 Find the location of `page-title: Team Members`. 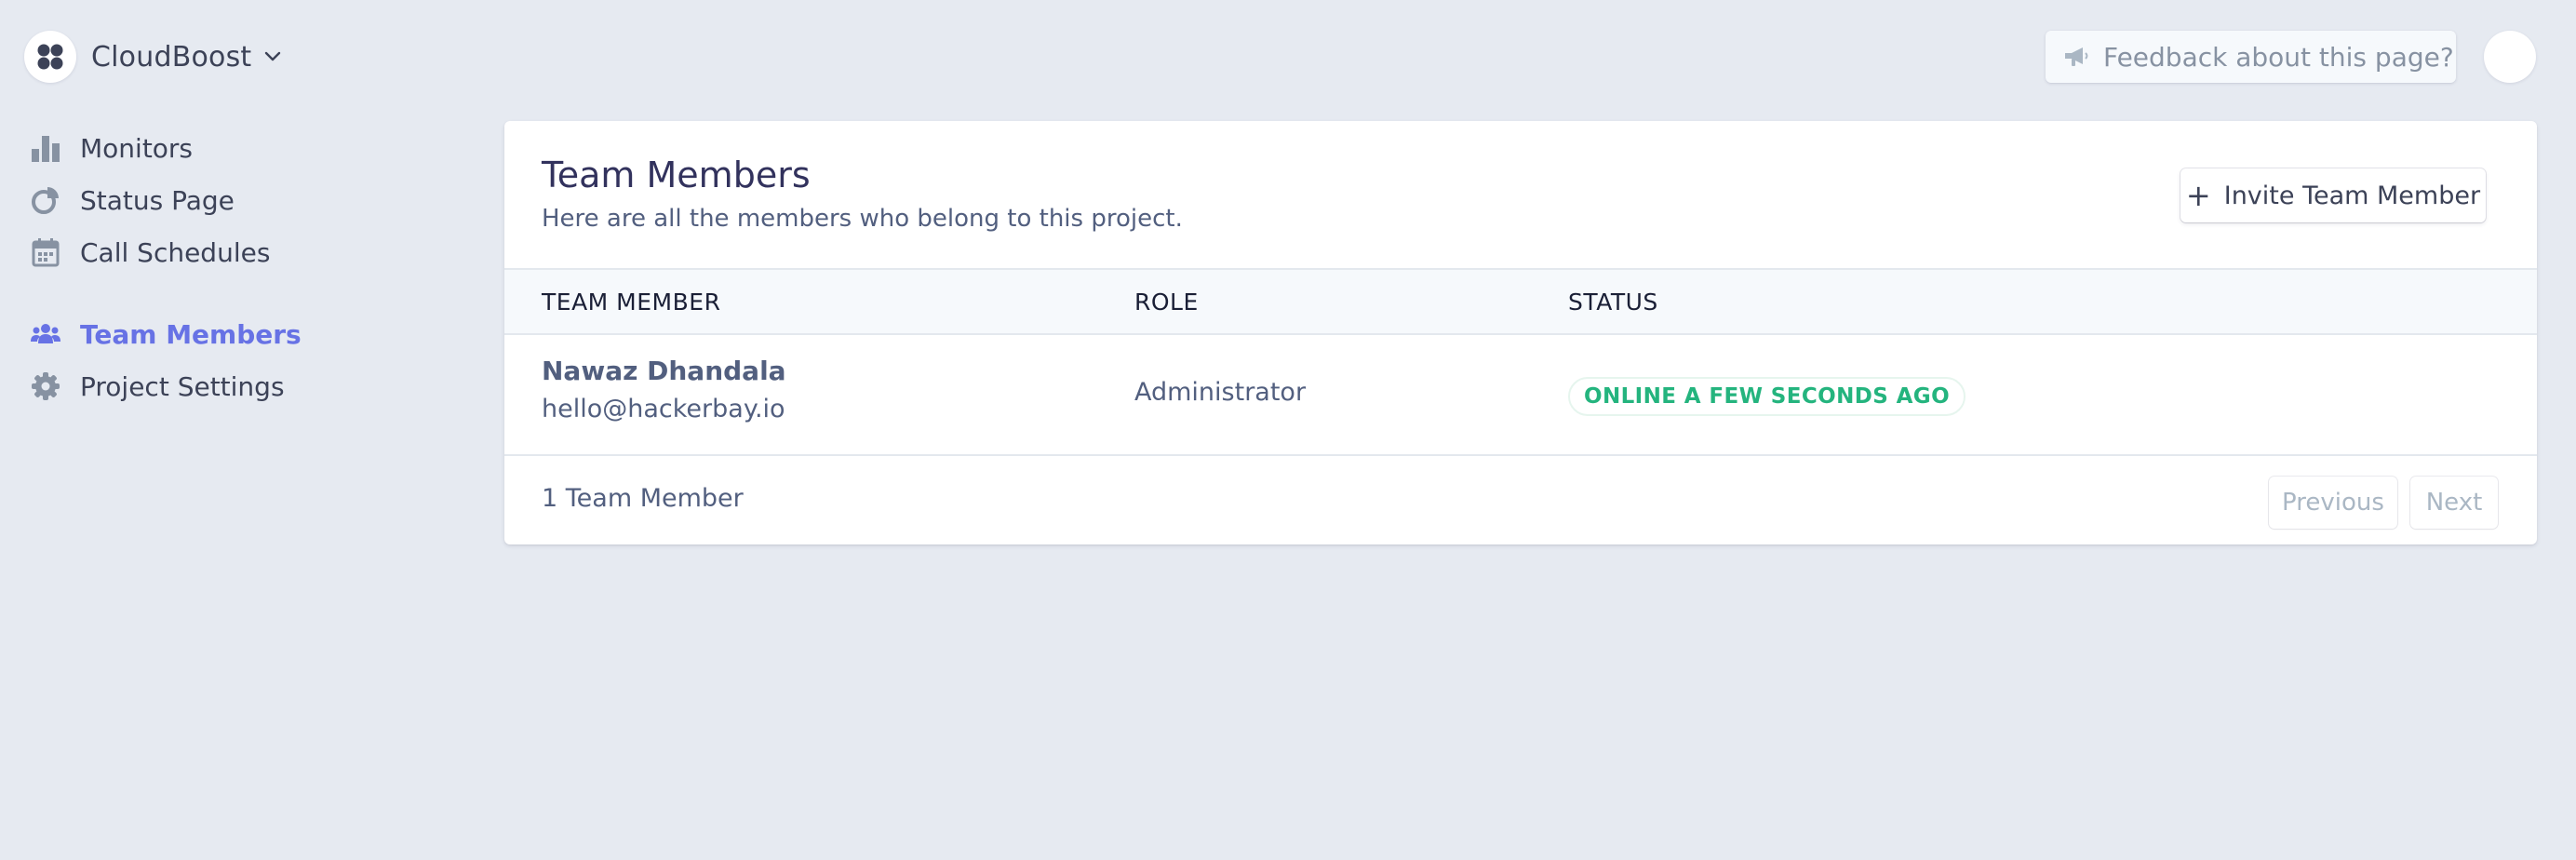

page-title: Team Members is located at coordinates (676, 175).